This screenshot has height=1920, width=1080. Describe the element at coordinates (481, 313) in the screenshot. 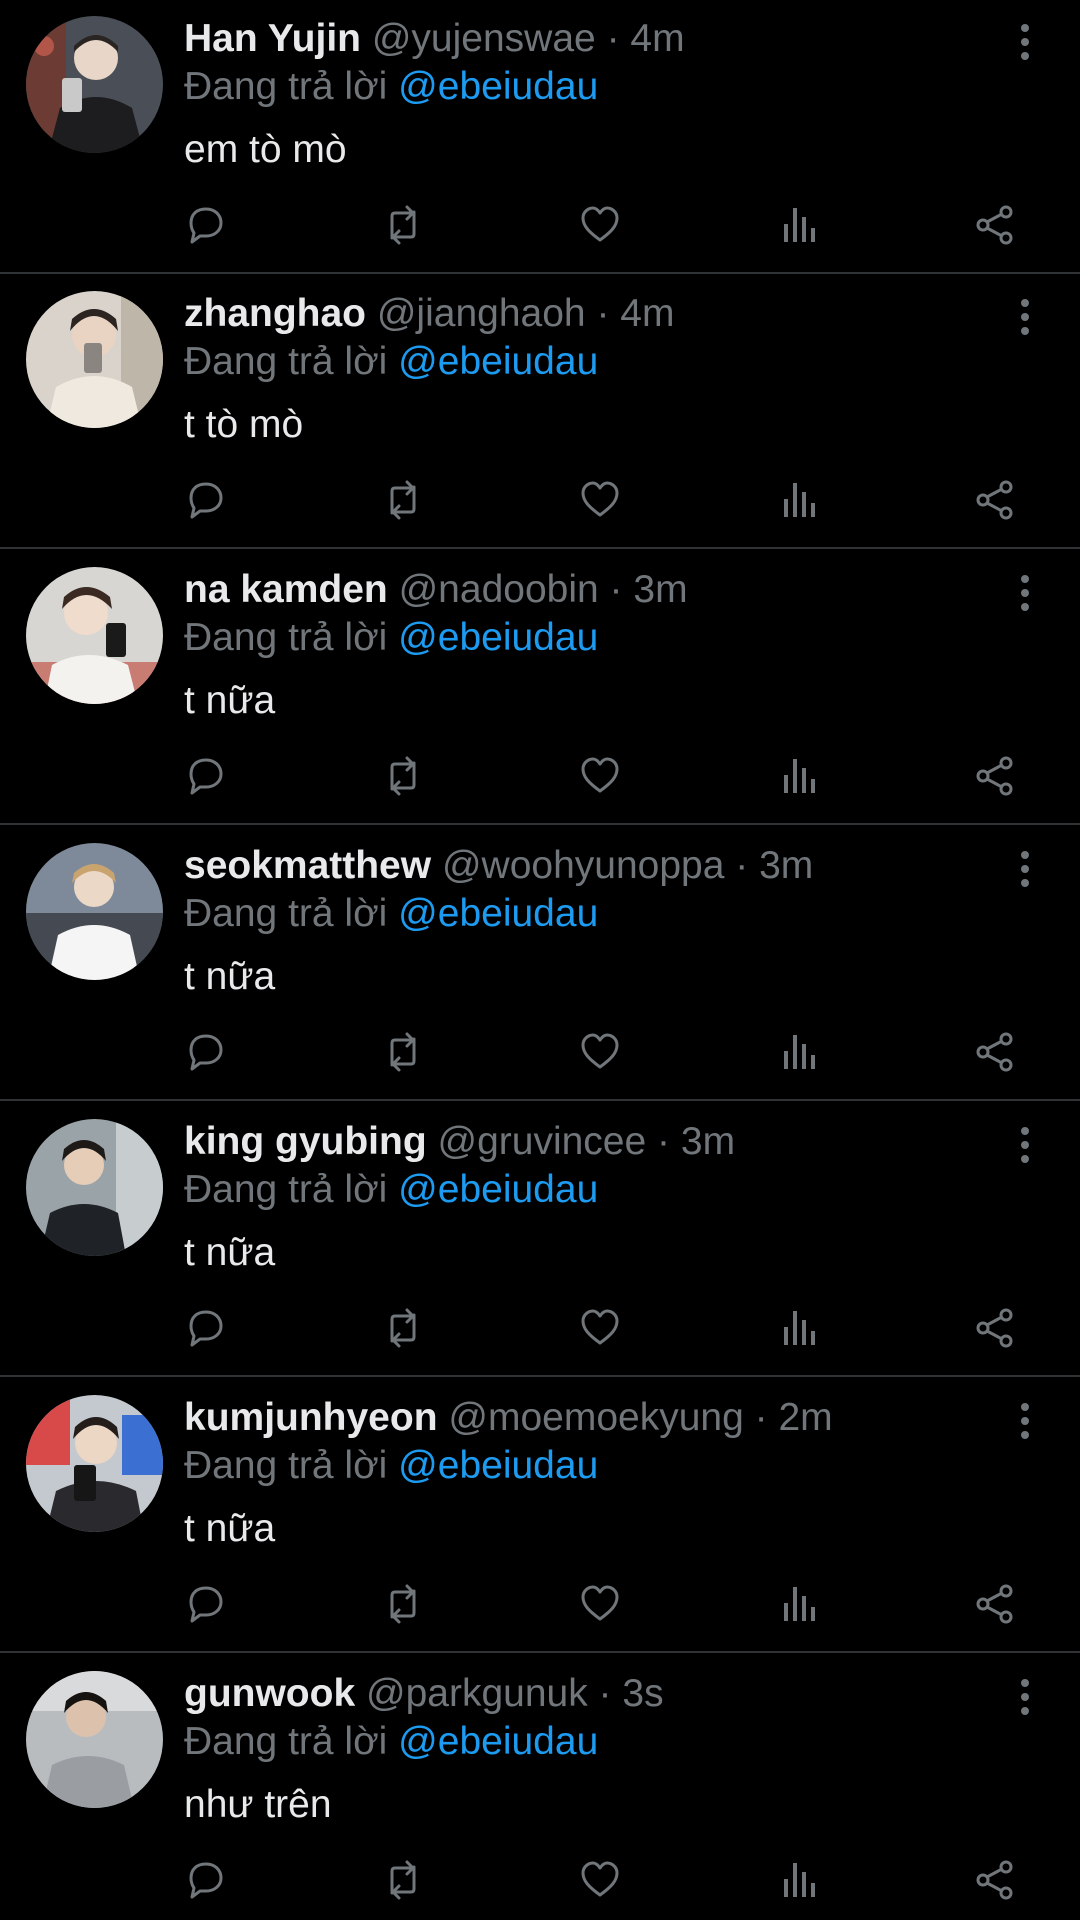

I see `user-handle: @jianghaoh` at that location.